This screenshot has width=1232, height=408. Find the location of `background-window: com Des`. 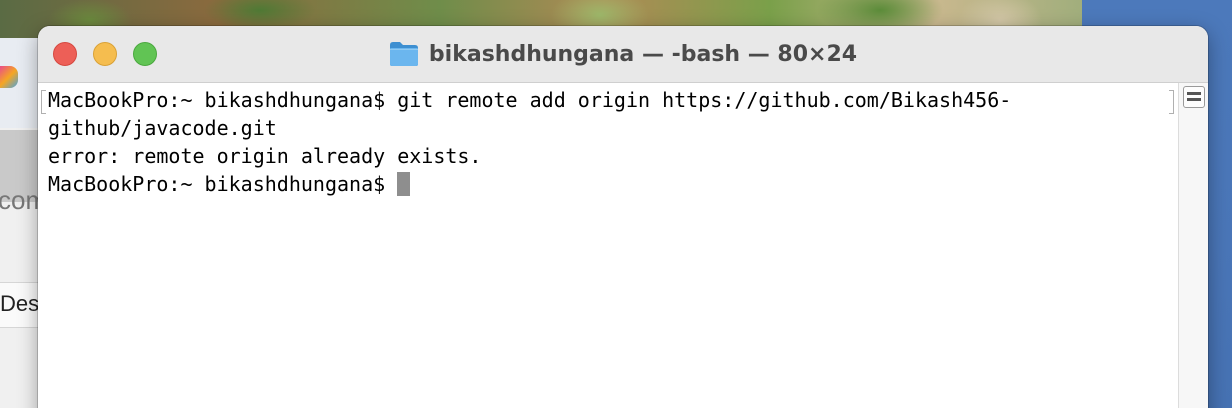

background-window: com Des is located at coordinates (23, 223).